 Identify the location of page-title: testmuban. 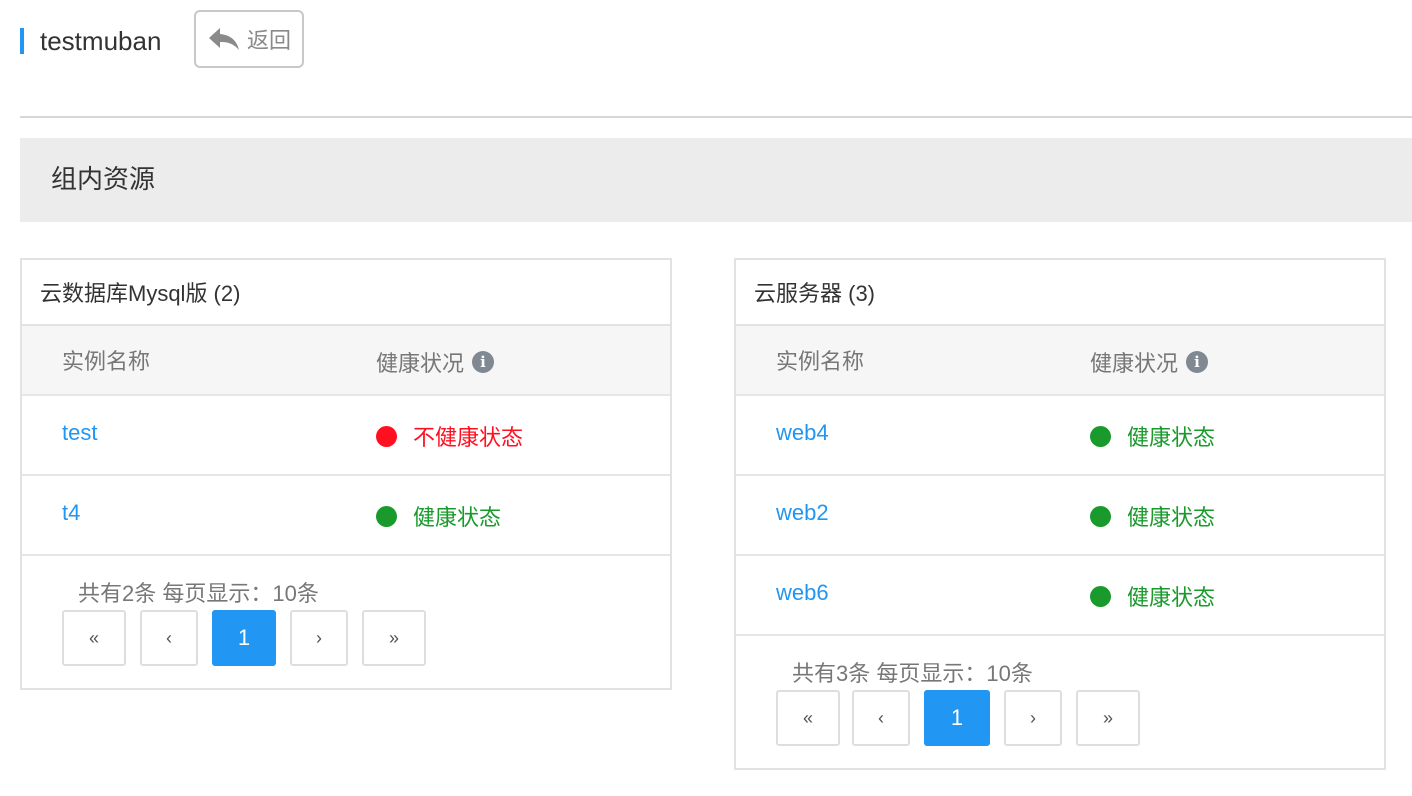
(101, 41).